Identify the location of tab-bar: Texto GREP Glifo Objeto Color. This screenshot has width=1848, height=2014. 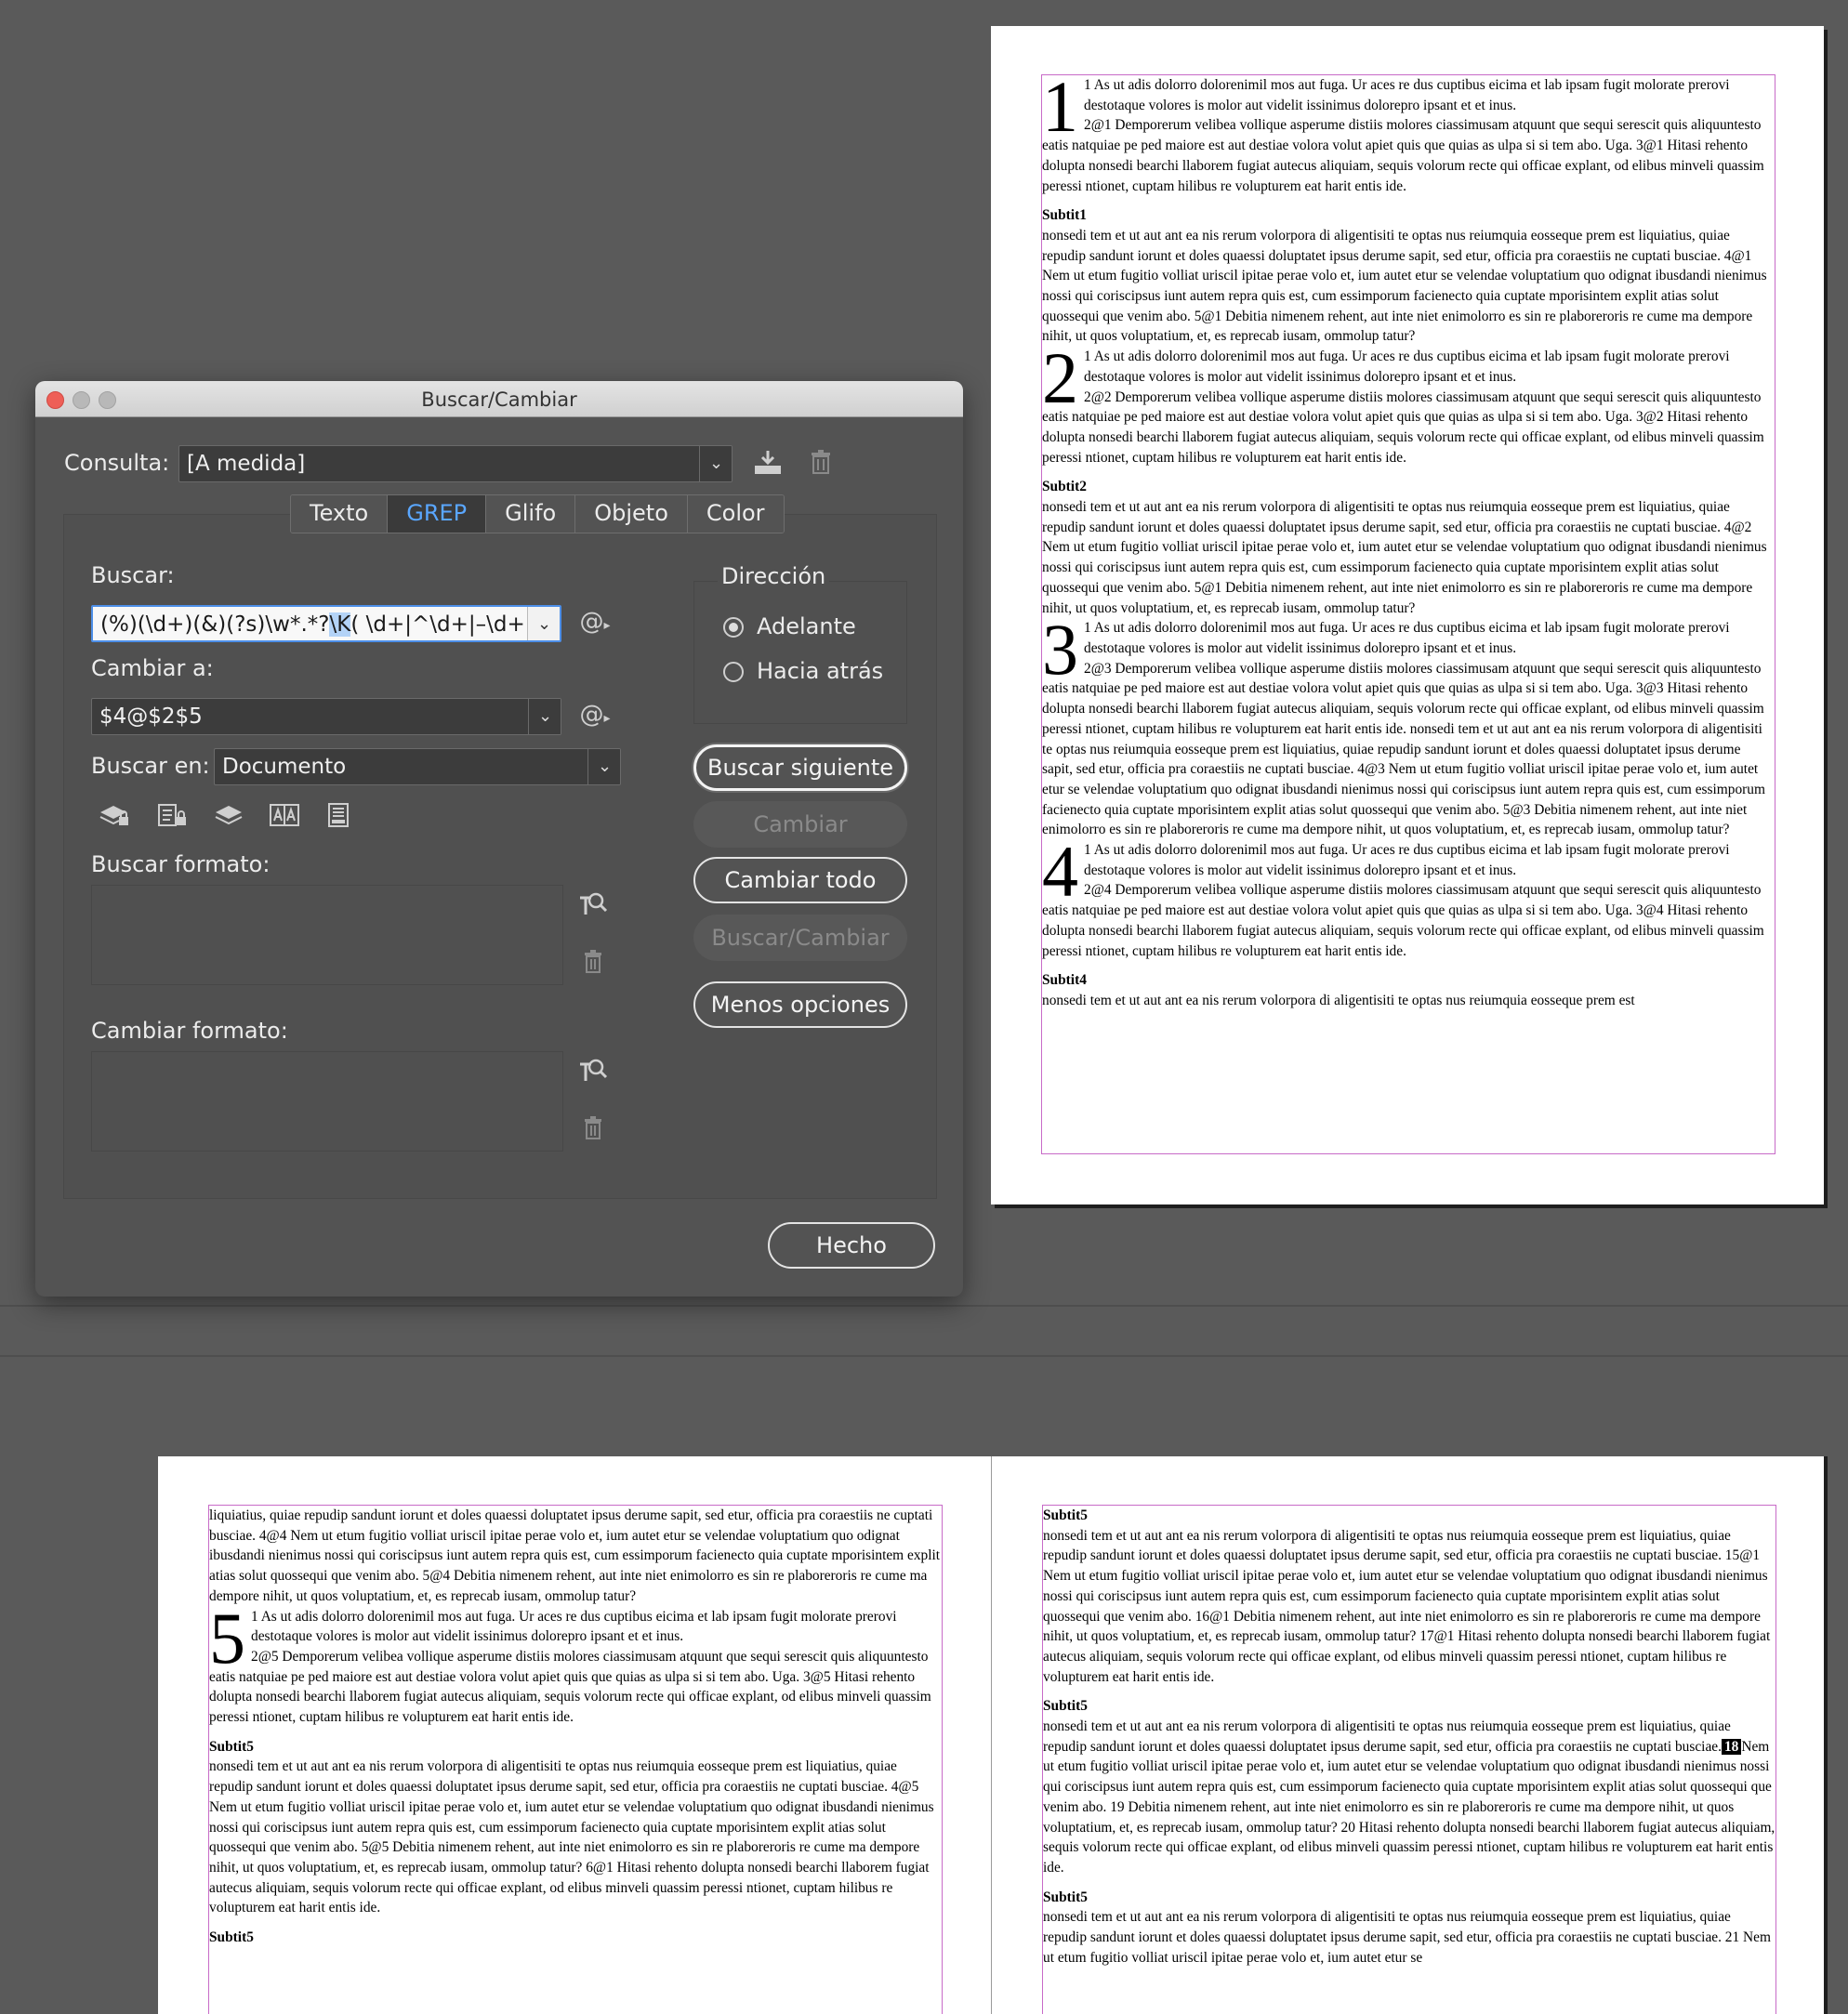
(537, 513).